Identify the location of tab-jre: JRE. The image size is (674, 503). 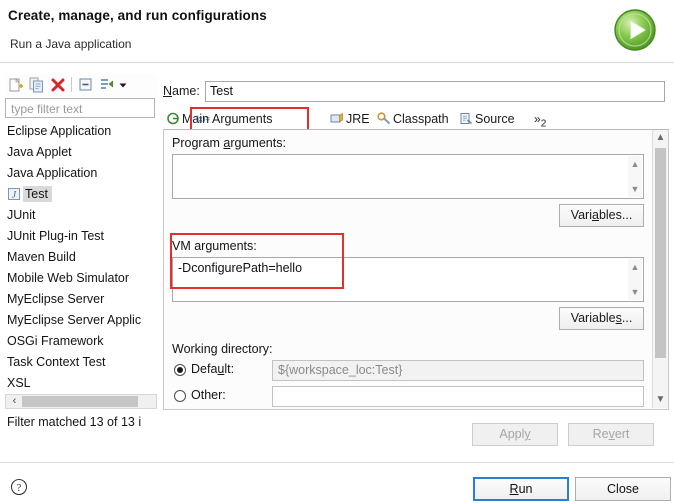
(350, 119).